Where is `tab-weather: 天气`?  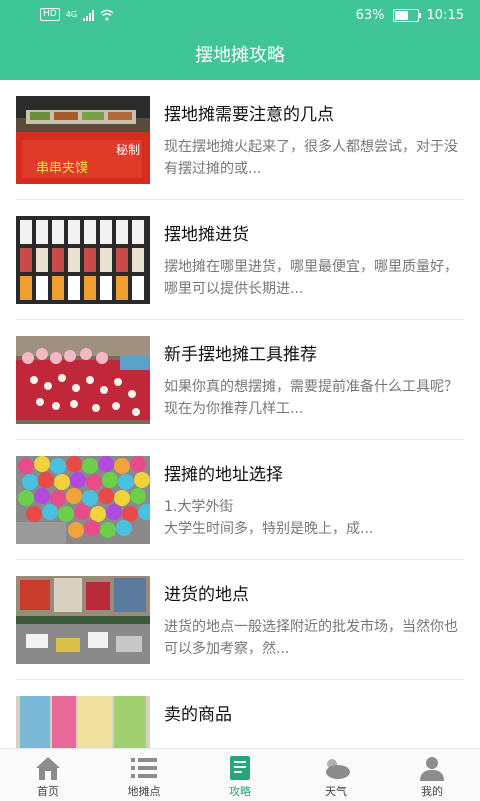
tab-weather: 天气 is located at coordinates (336, 775).